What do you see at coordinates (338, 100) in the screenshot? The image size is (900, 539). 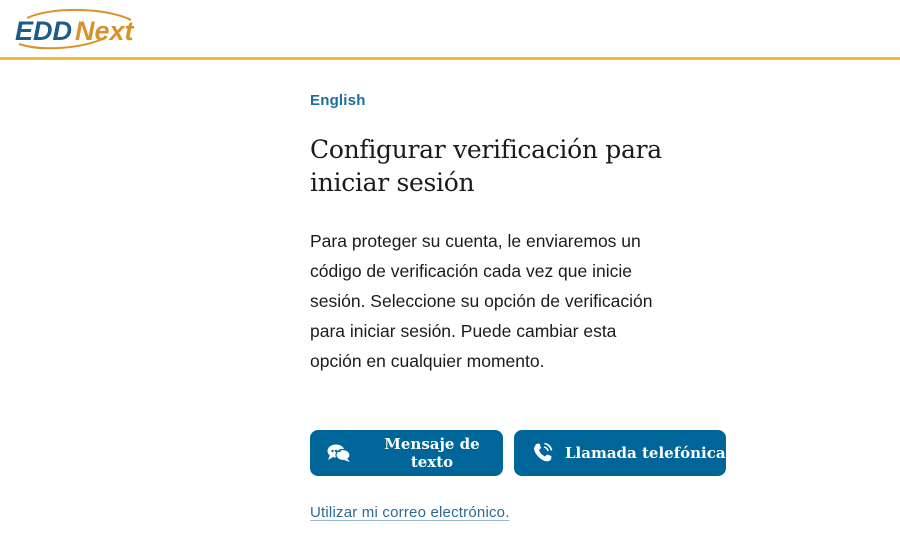 I see `language-toggle-link: English` at bounding box center [338, 100].